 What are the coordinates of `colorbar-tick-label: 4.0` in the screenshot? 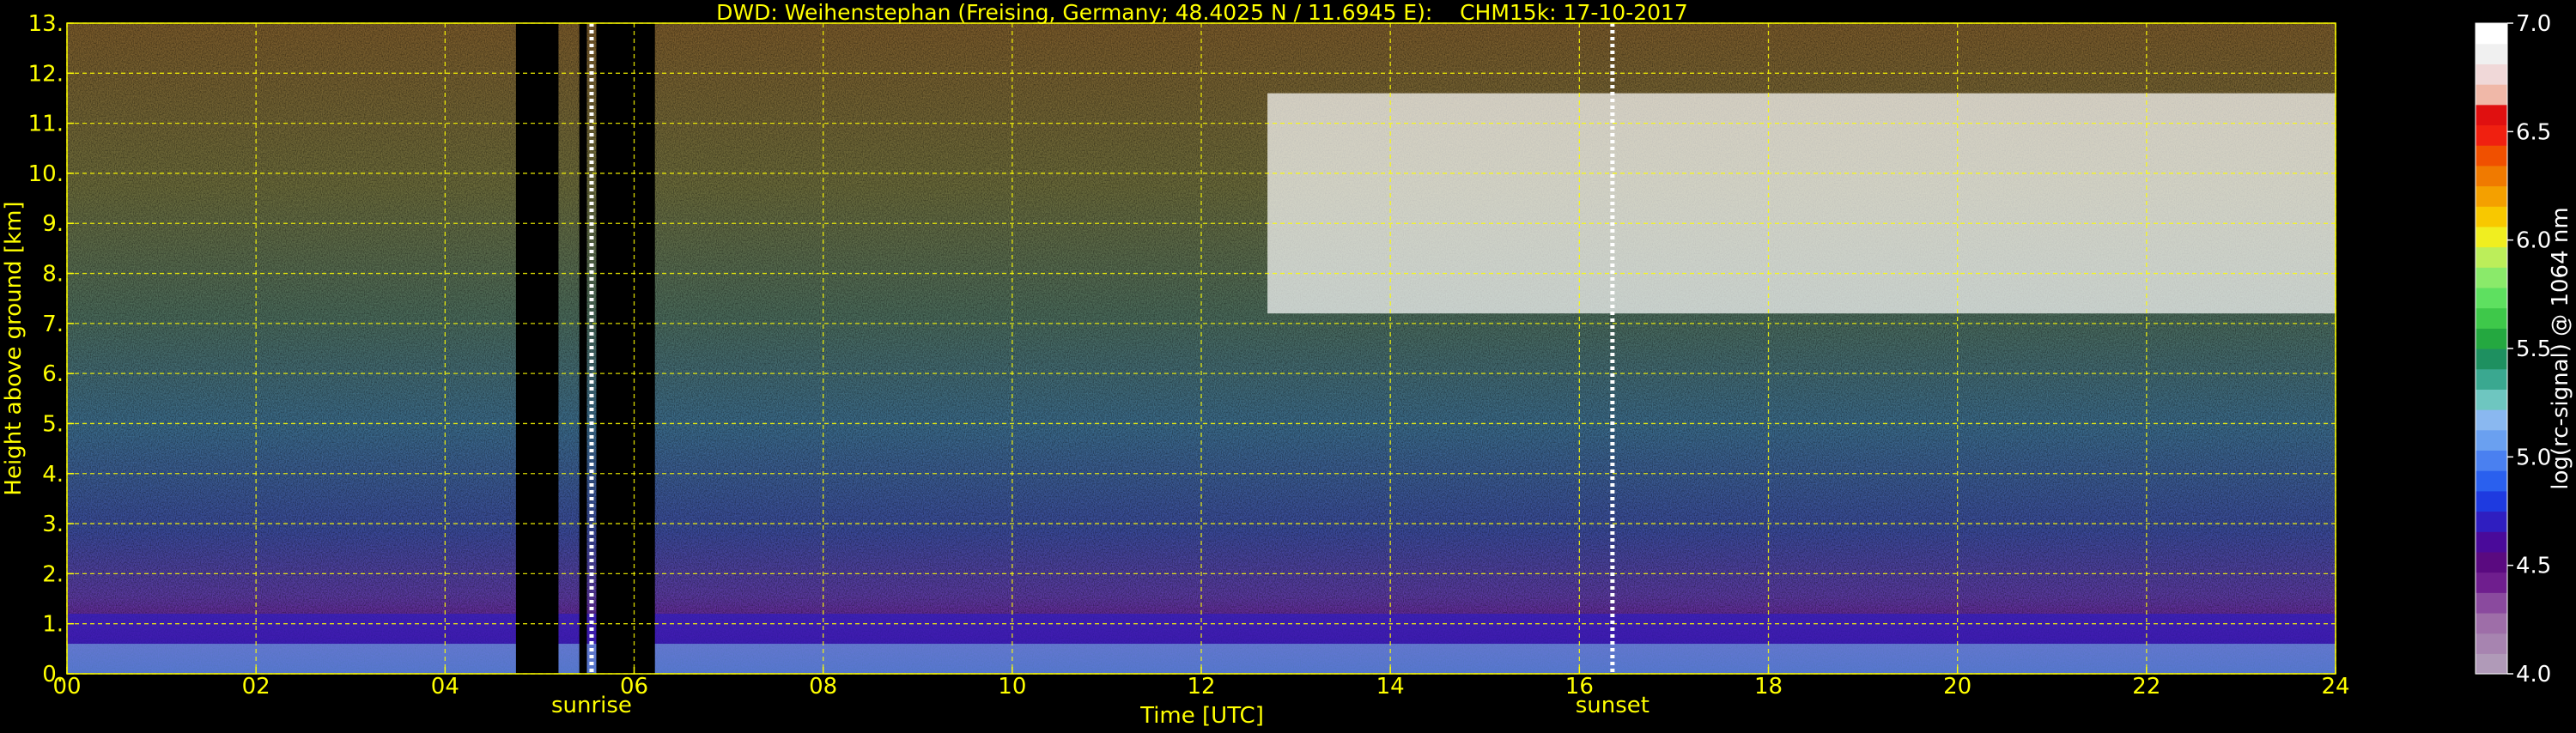 It's located at (2533, 675).